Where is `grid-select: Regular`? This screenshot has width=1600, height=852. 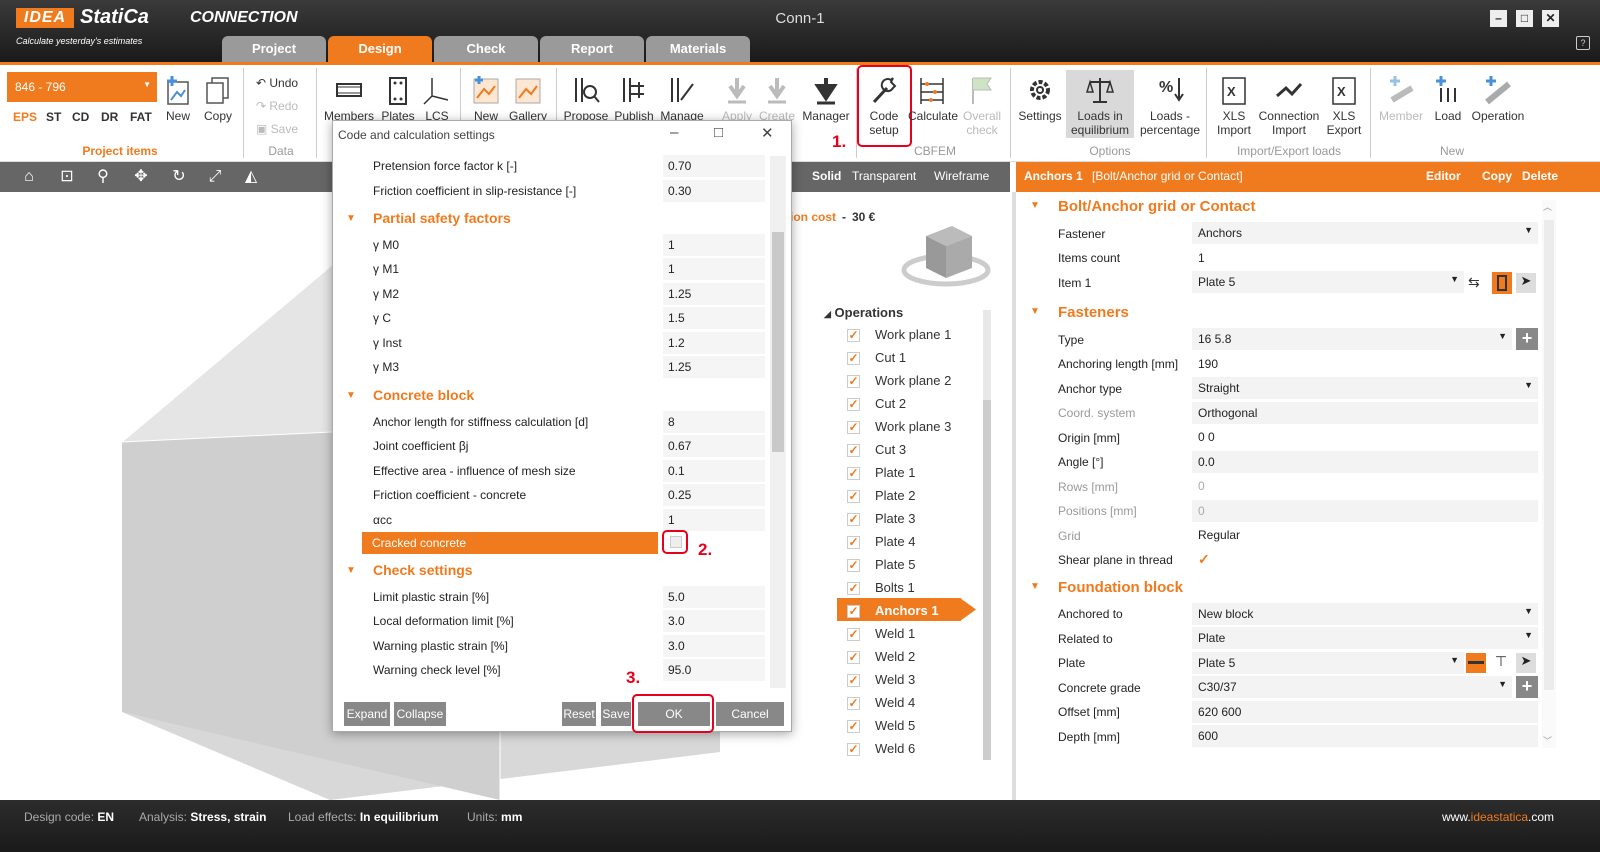
grid-select: Regular is located at coordinates (1365, 535).